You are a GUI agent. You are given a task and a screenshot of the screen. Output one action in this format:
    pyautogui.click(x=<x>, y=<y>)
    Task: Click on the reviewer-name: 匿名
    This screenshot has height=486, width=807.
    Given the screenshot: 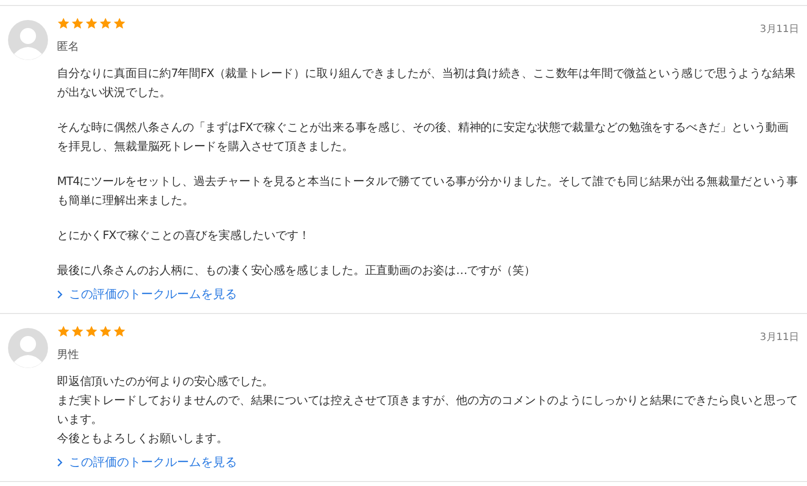 What is the action you would take?
    pyautogui.click(x=68, y=46)
    